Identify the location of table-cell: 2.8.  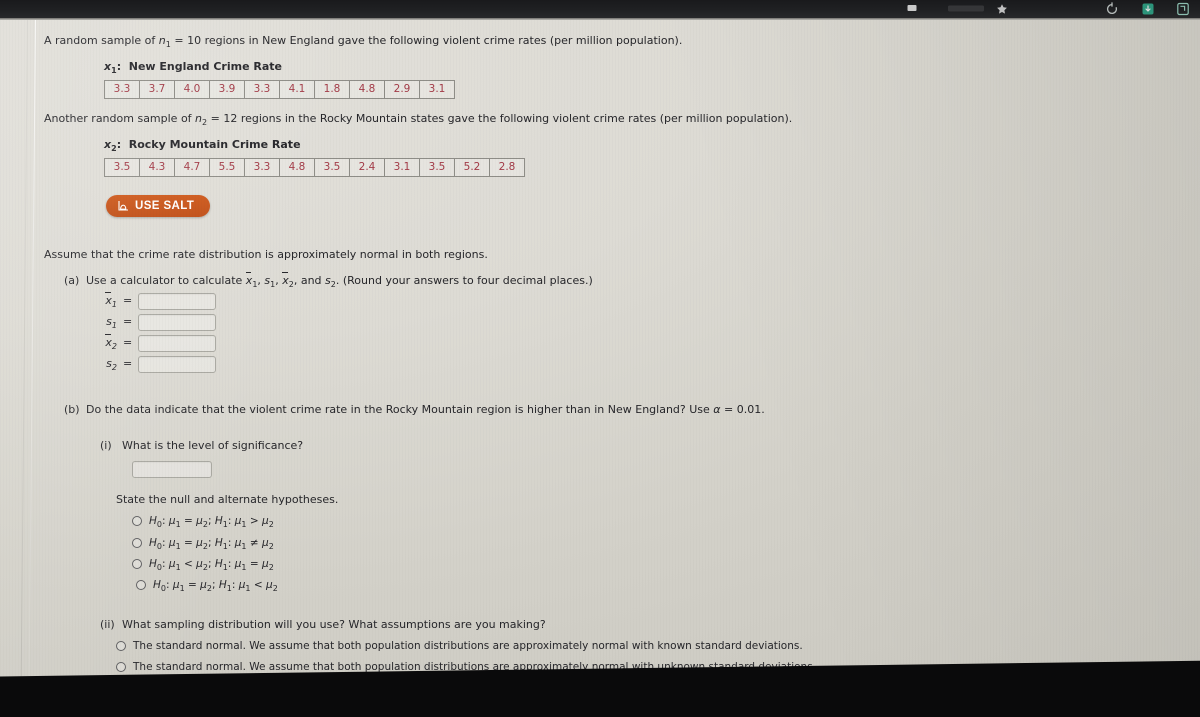
(507, 167).